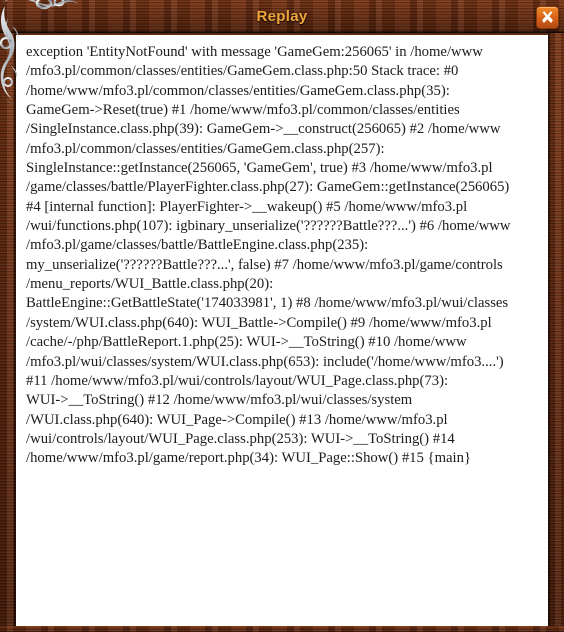 This screenshot has width=564, height=632. What do you see at coordinates (282, 629) in the screenshot?
I see `window-bottom-border` at bounding box center [282, 629].